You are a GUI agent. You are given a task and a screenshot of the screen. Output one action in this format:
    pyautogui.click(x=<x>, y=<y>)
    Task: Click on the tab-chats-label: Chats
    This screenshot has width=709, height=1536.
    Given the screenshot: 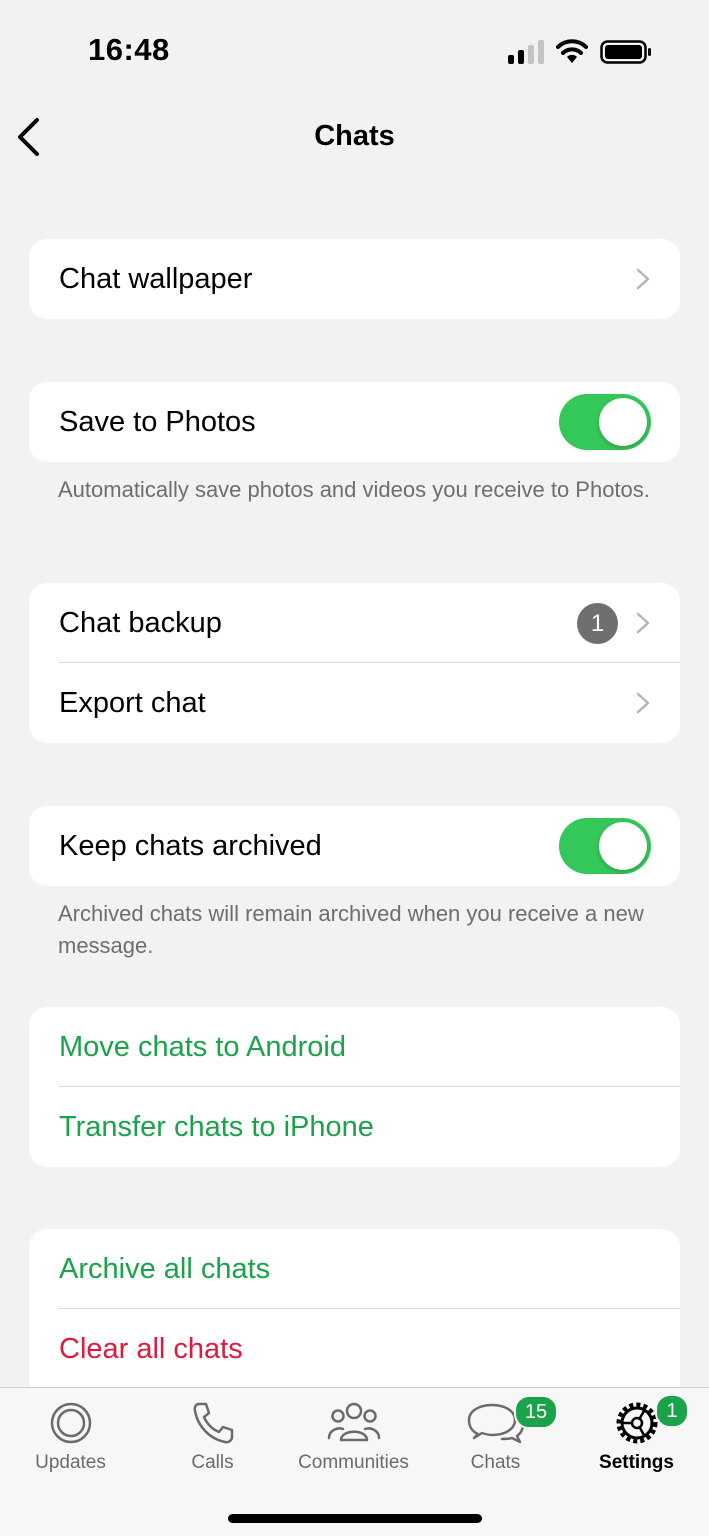 What is the action you would take?
    pyautogui.click(x=495, y=1462)
    